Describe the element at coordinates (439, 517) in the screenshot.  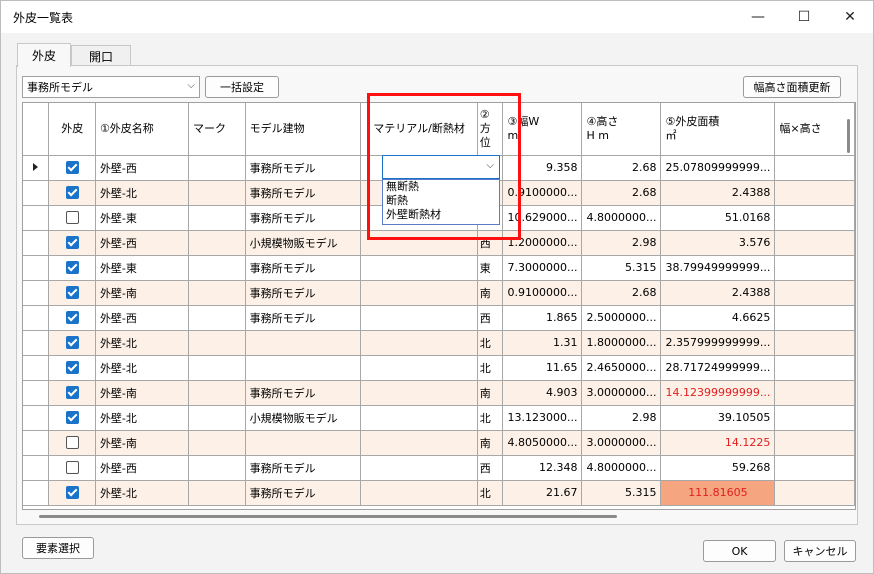
I see `horizontal-scrollbar` at that location.